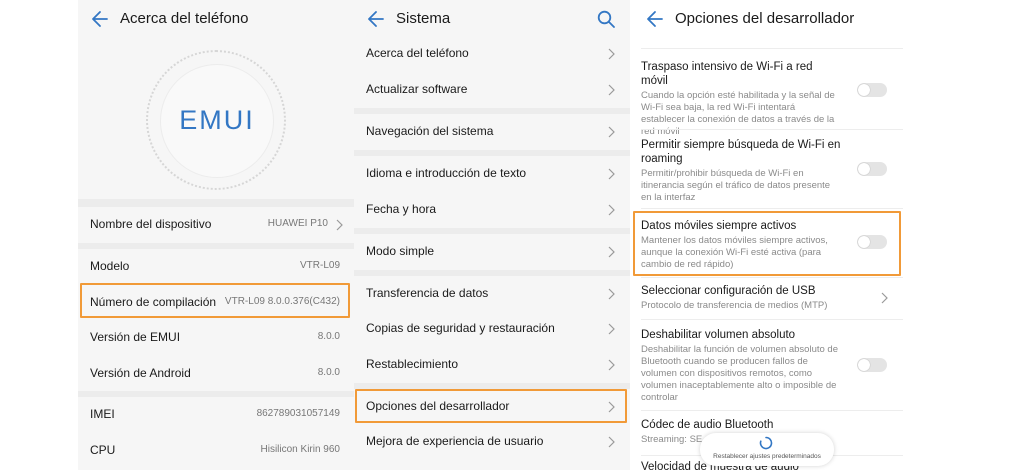 The image size is (1024, 470). What do you see at coordinates (217, 267) in the screenshot?
I see `model-row: Modelo VTR-L09` at bounding box center [217, 267].